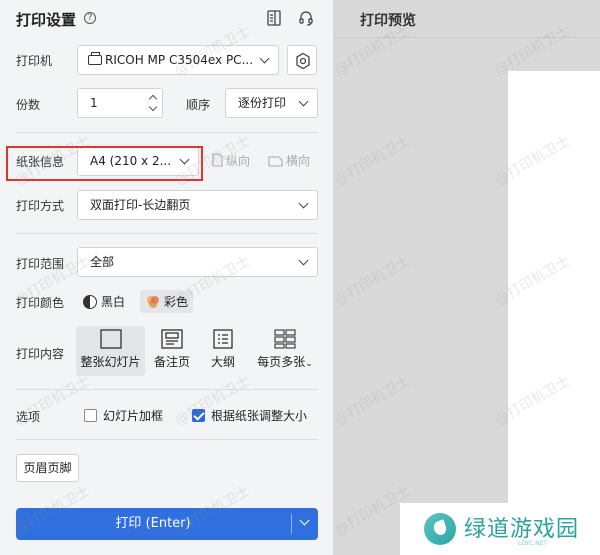  What do you see at coordinates (104, 163) in the screenshot?
I see `highlight-box` at bounding box center [104, 163].